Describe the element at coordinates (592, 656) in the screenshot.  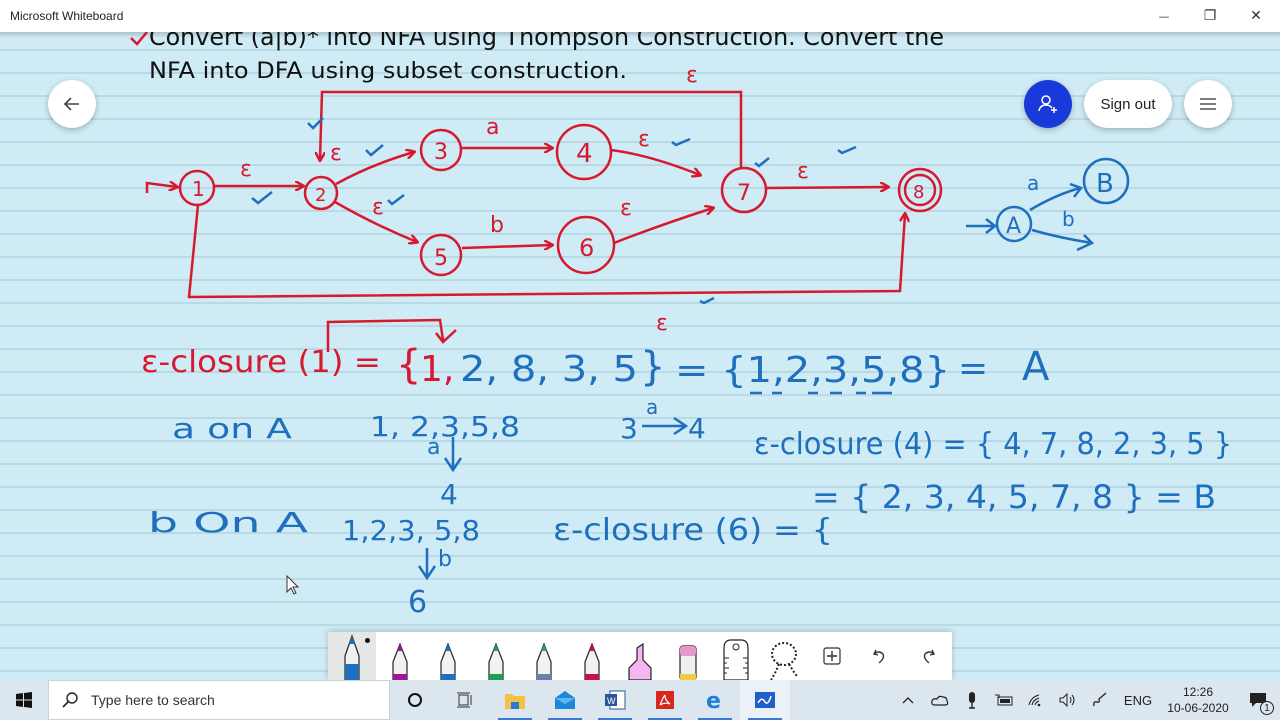
I see `pen-tool-red` at that location.